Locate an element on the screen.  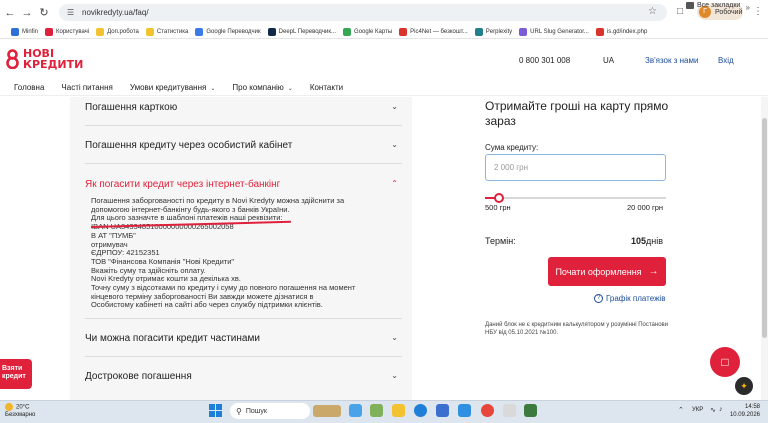
faq-question-card-payment: Погашення карткою ⌄ is located at coordinates (245, 107).